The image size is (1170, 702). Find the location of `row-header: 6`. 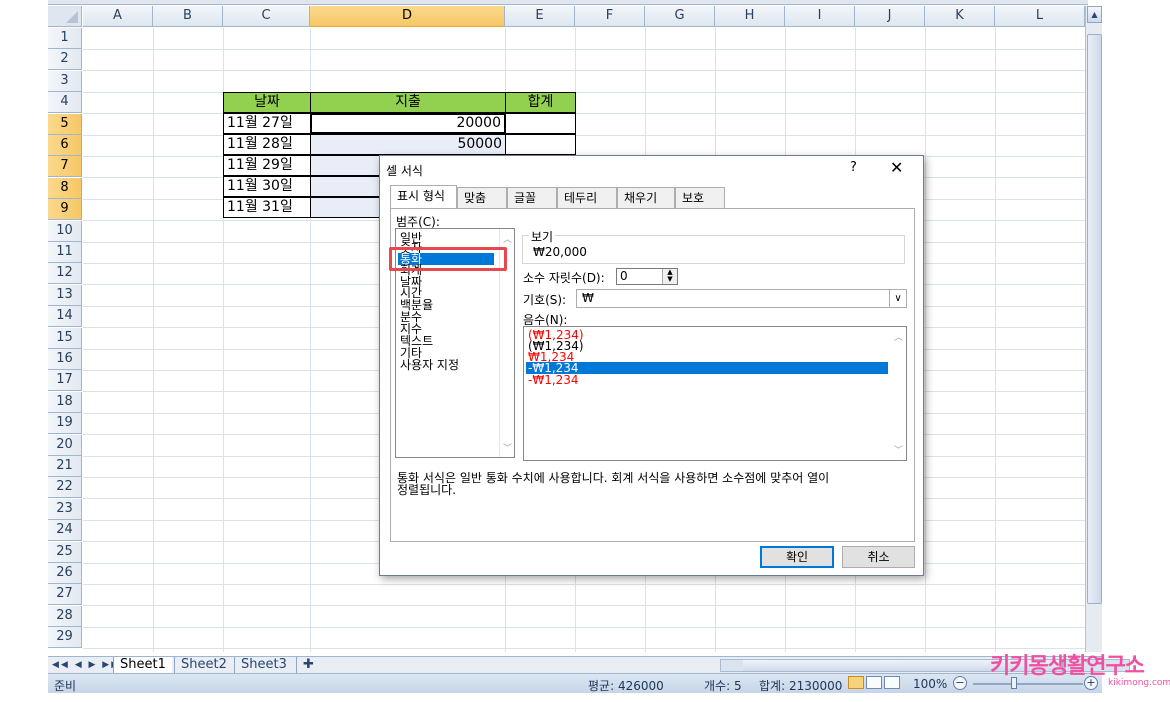

row-header: 6 is located at coordinates (65, 145).